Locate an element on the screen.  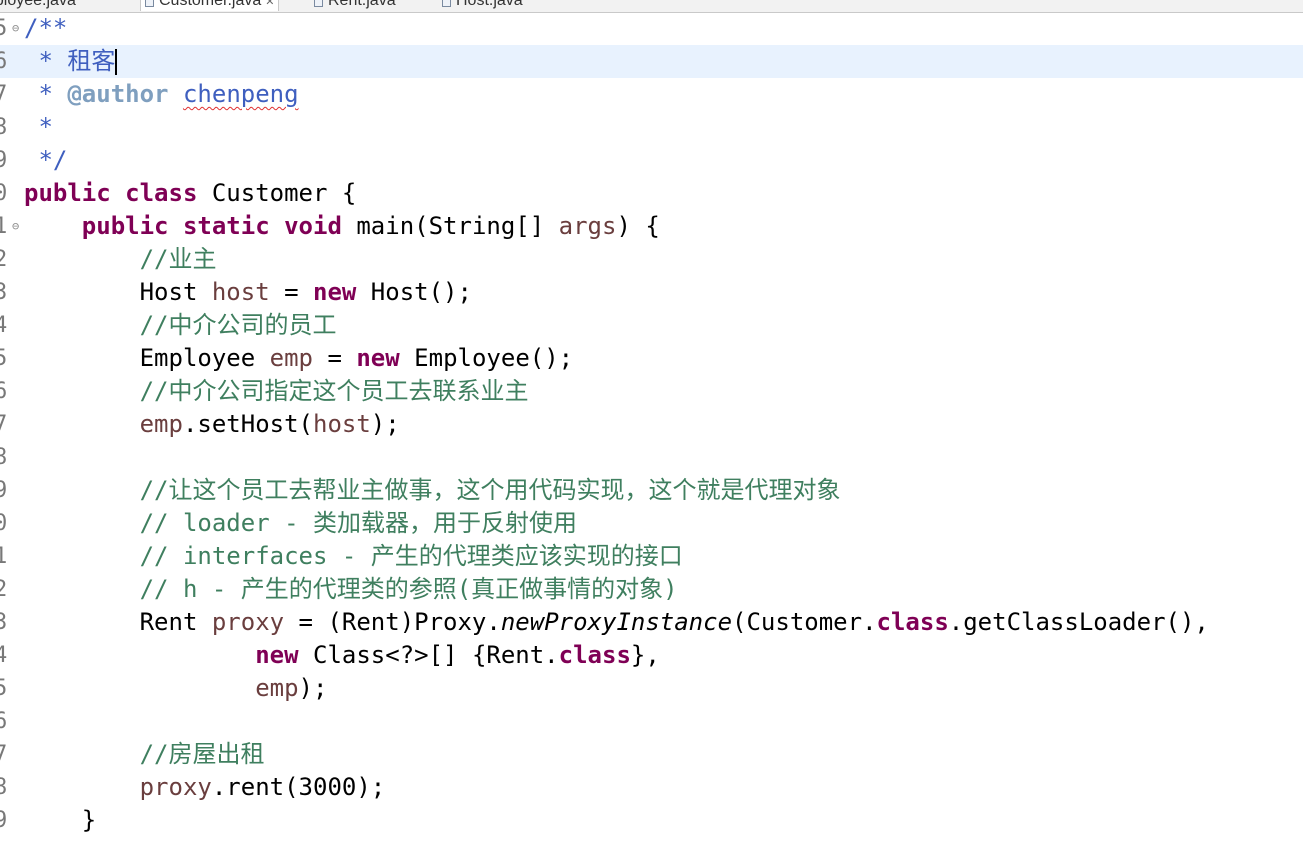
code-line: 1 // interfaces - 产生的代理类应该实现的接口 is located at coordinates (651, 556).